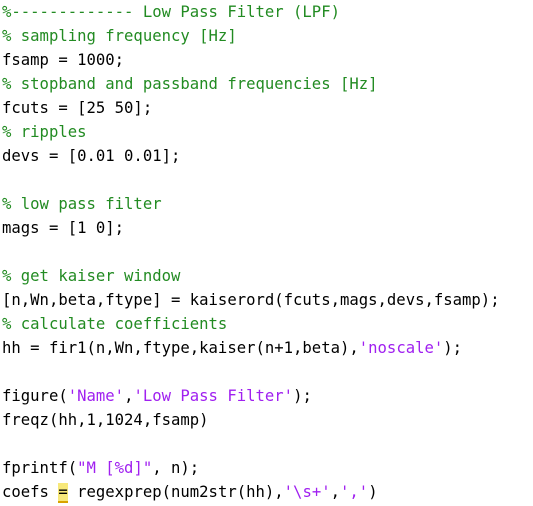 The height and width of the screenshot is (506, 533). What do you see at coordinates (266, 60) in the screenshot?
I see `code-line: fsamp = 1000;` at bounding box center [266, 60].